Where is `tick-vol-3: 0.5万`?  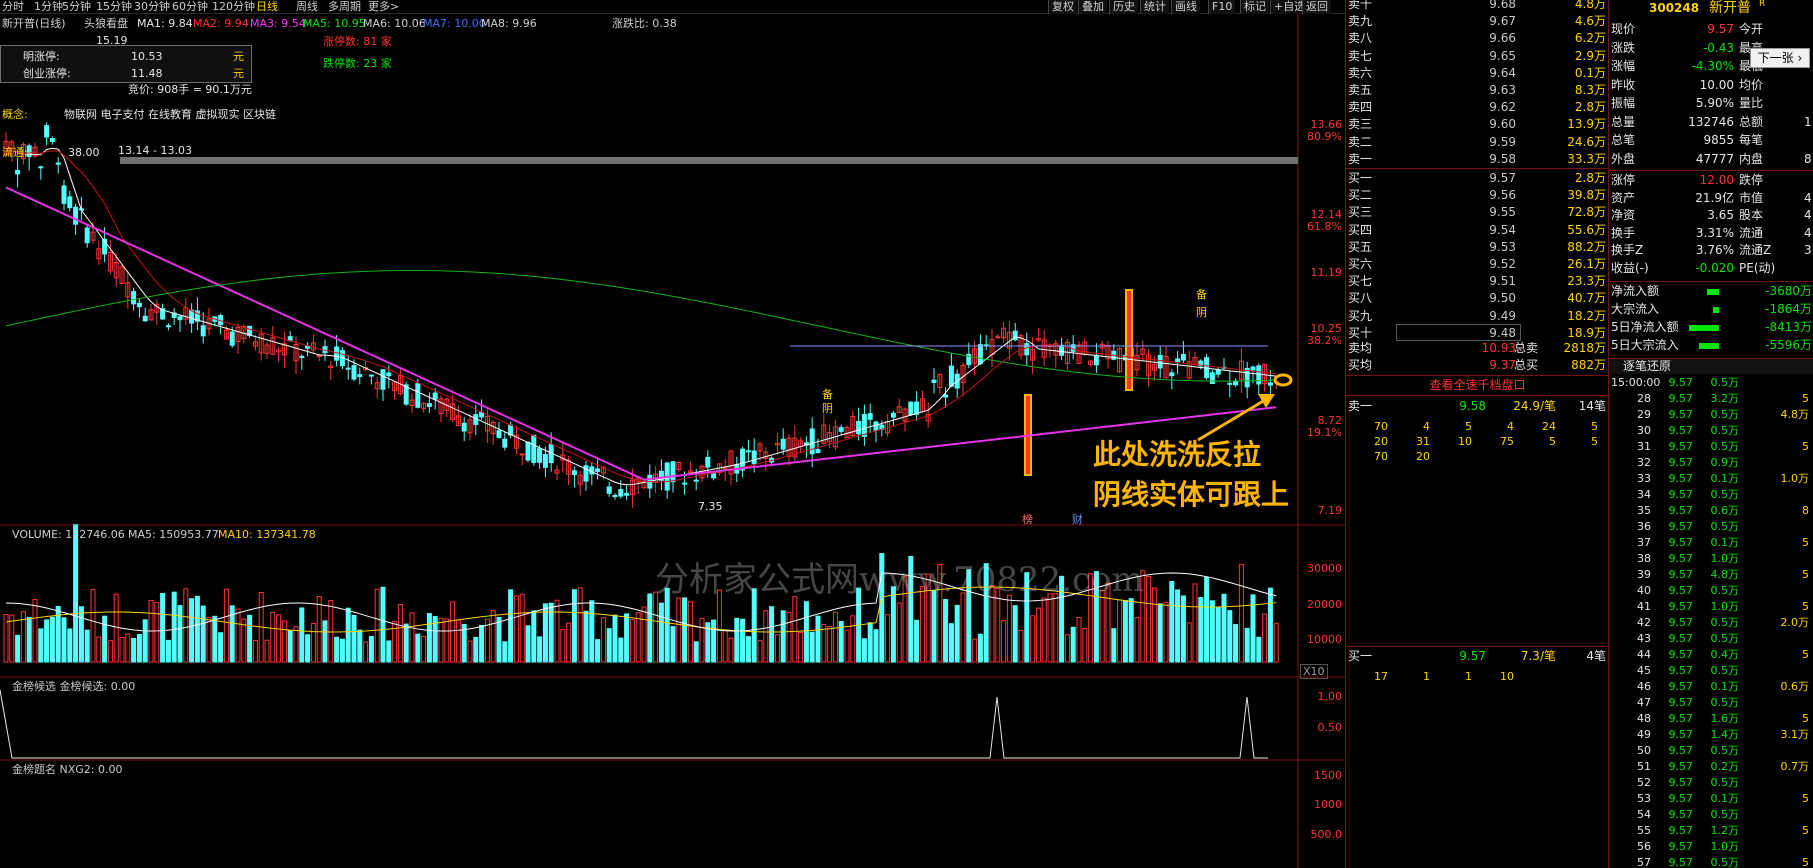 tick-vol-3: 0.5万 is located at coordinates (1725, 430).